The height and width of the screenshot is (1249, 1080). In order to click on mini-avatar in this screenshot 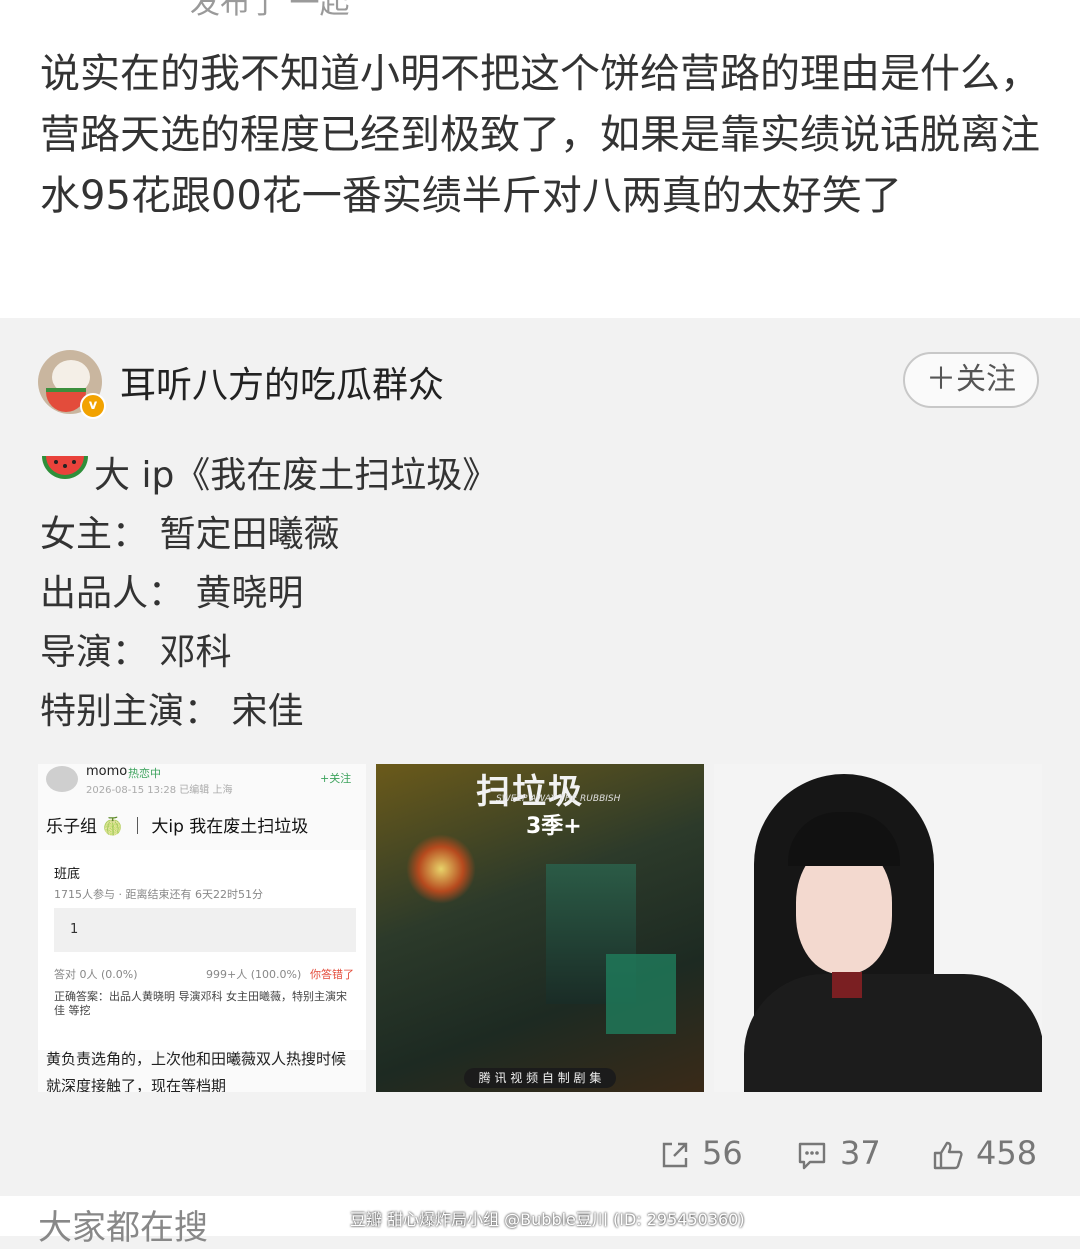, I will do `click(62, 779)`.